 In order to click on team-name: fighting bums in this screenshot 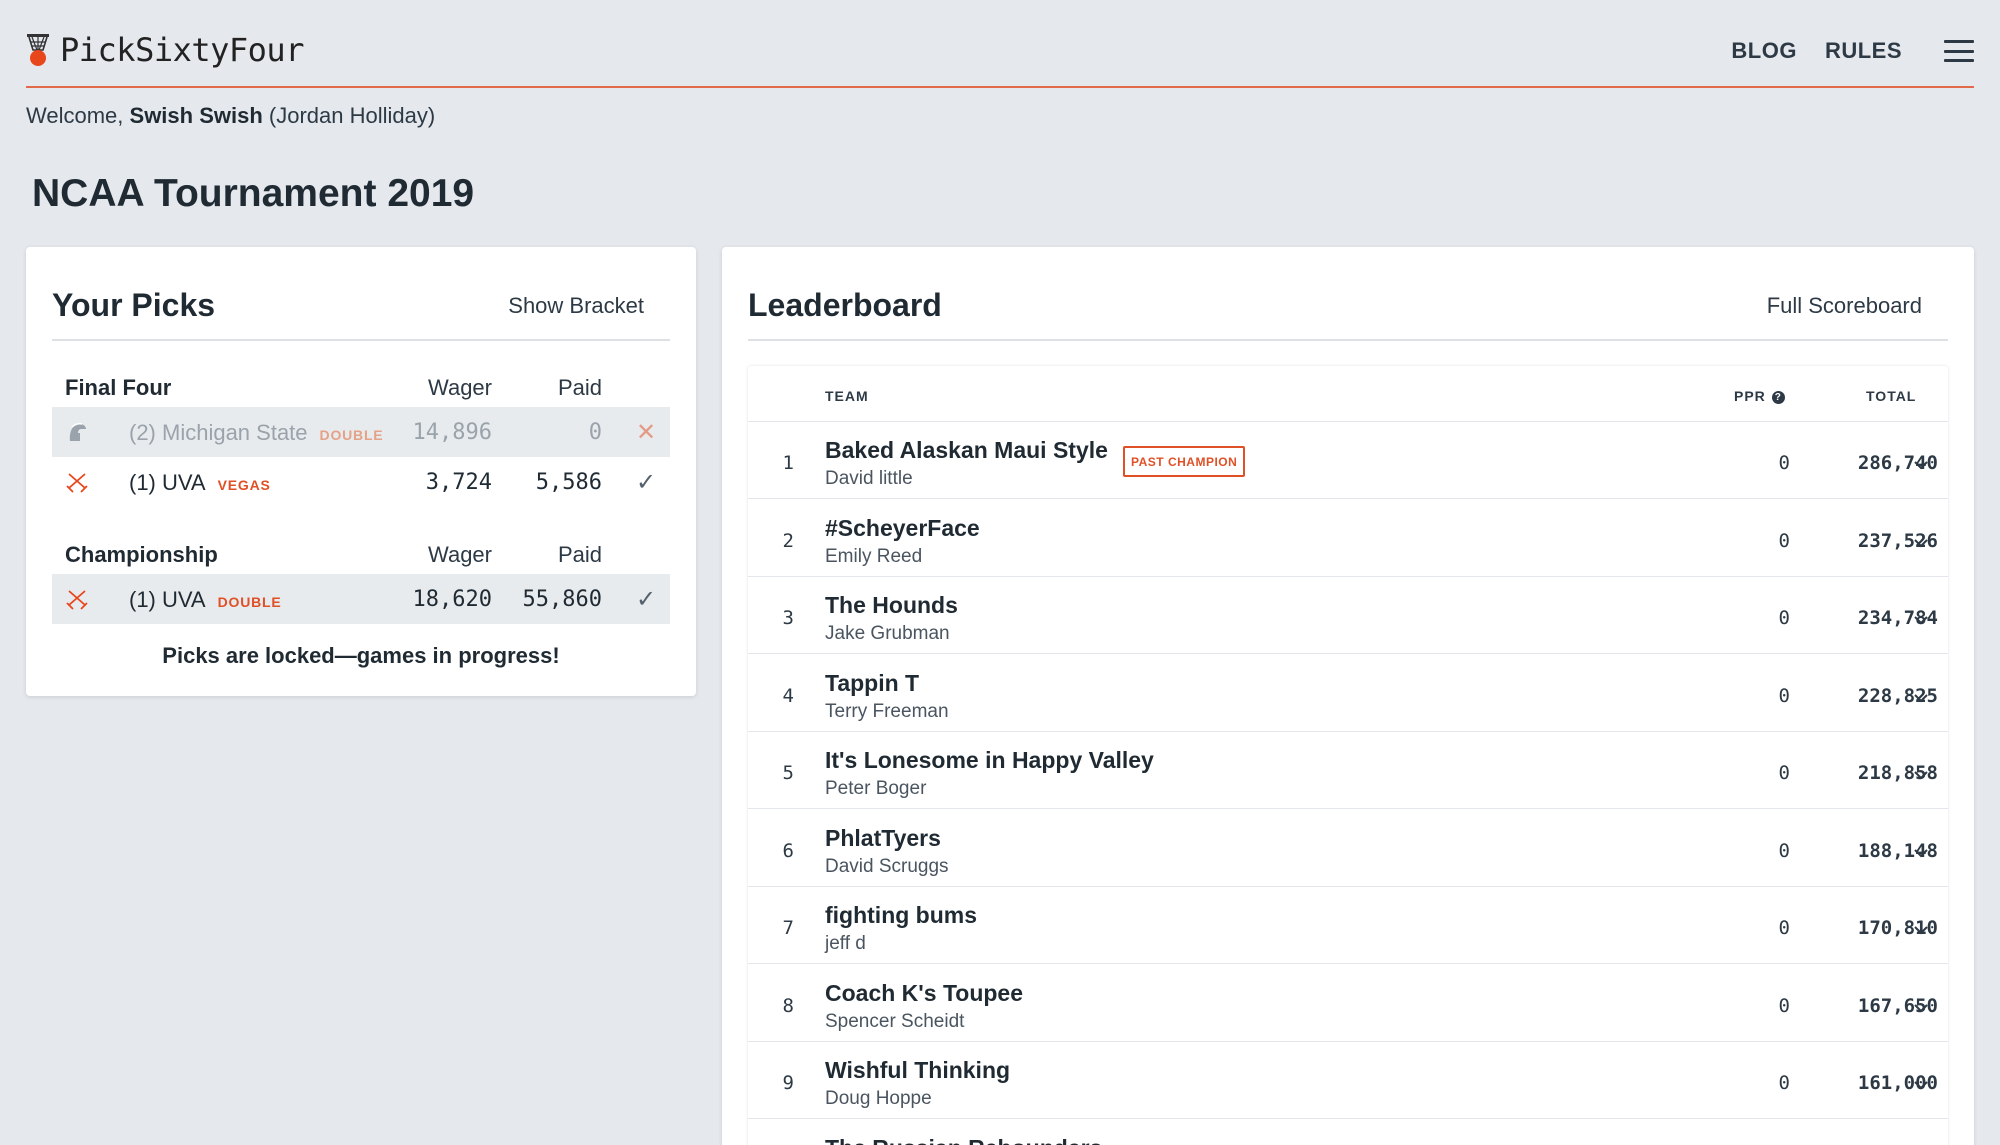, I will do `click(901, 915)`.